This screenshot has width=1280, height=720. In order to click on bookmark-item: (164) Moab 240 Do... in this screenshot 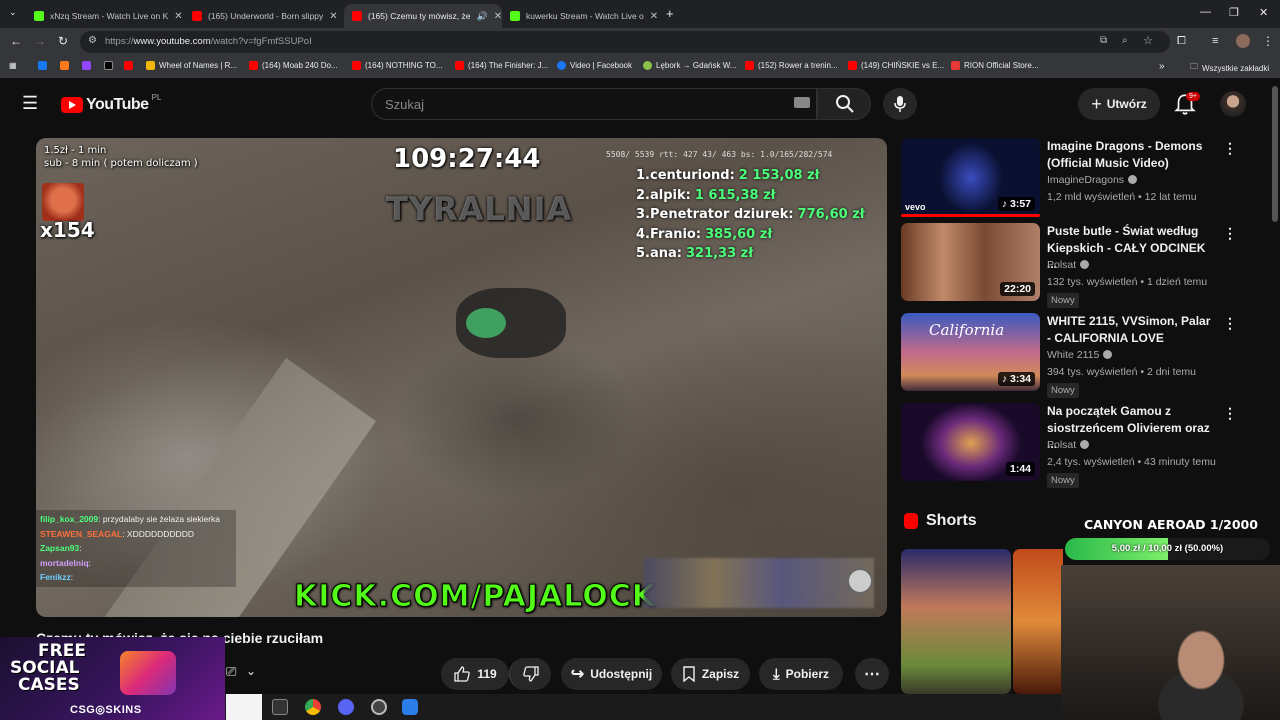, I will do `click(293, 65)`.